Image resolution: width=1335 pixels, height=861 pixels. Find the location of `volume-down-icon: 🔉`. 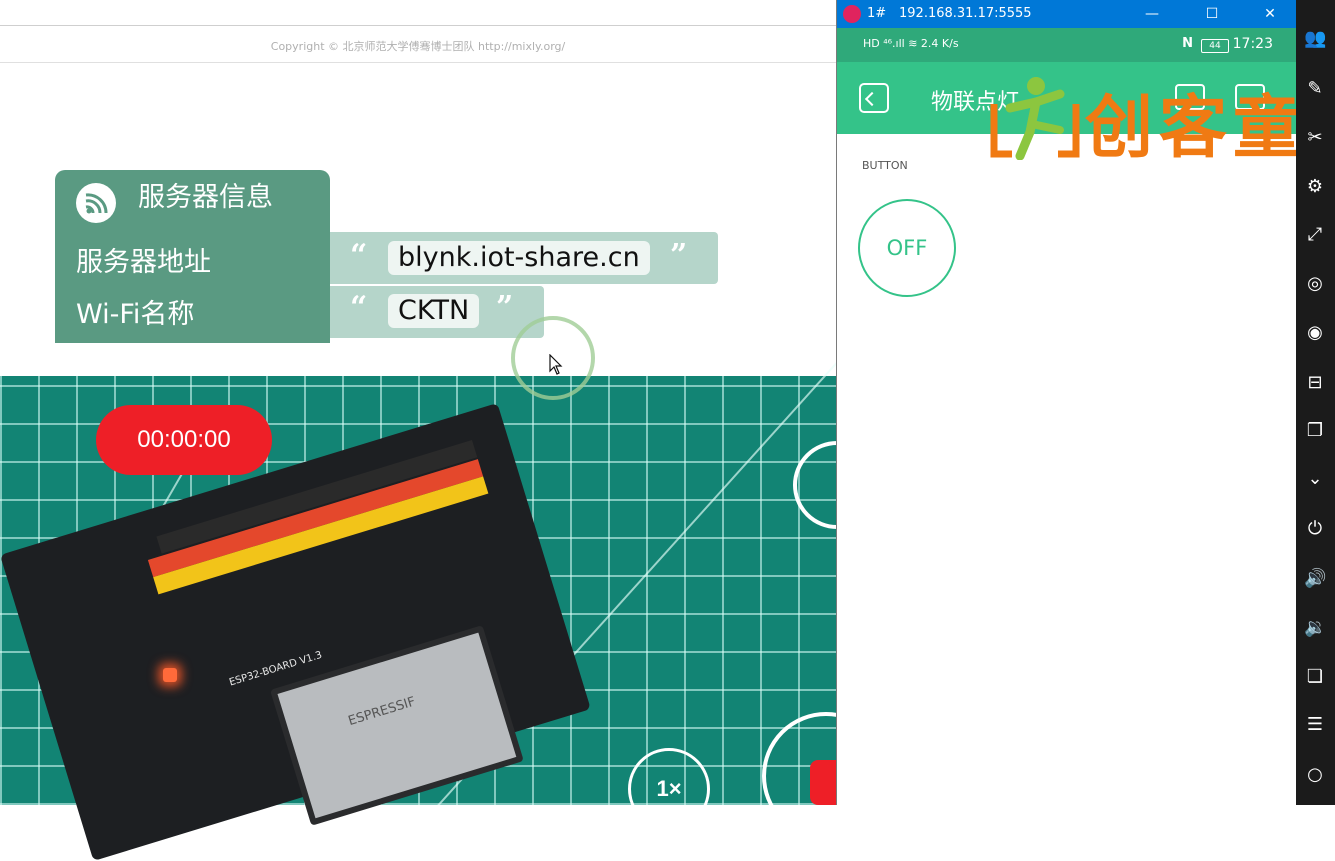

volume-down-icon: 🔉 is located at coordinates (1315, 628).